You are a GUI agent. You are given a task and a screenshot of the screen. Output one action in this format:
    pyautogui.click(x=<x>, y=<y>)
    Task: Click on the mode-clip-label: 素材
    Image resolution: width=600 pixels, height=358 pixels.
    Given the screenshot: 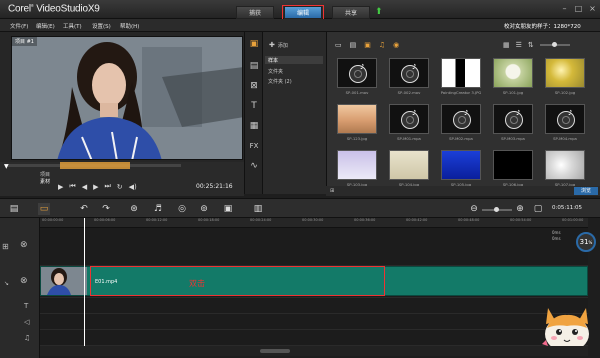 What is the action you would take?
    pyautogui.click(x=45, y=182)
    